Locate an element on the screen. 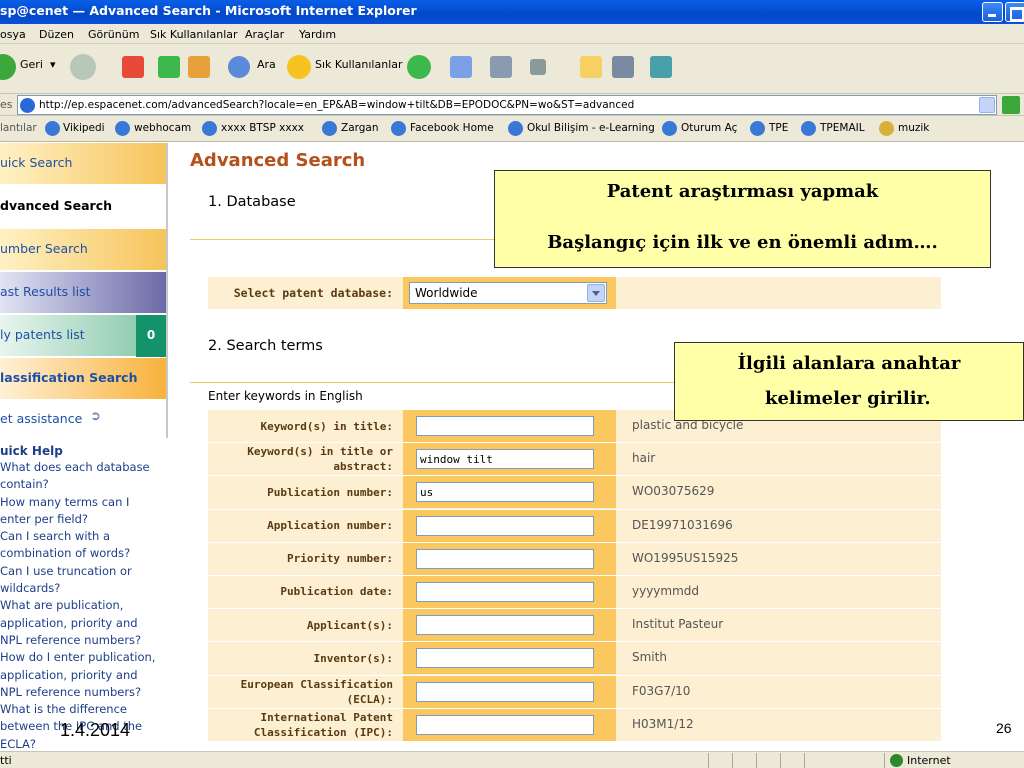  print-icon is located at coordinates (501, 67).